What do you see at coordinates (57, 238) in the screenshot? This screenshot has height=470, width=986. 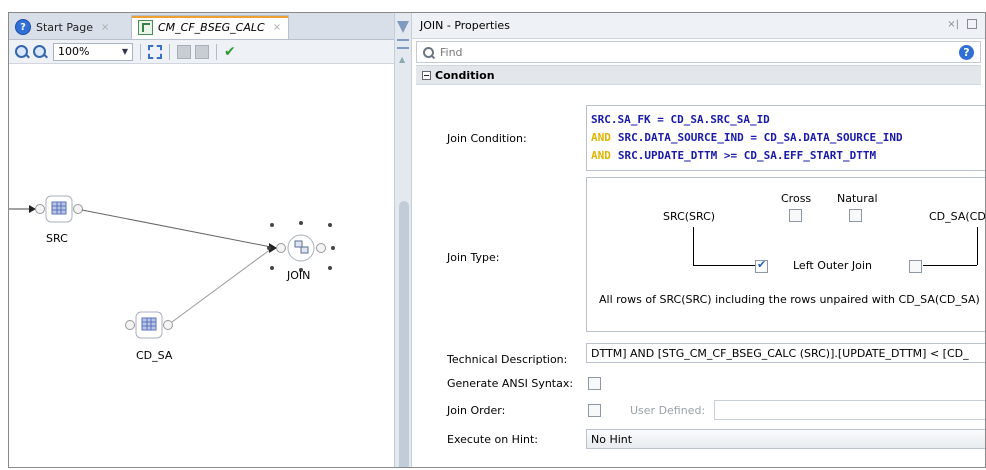 I see `src-node-label: SRC` at bounding box center [57, 238].